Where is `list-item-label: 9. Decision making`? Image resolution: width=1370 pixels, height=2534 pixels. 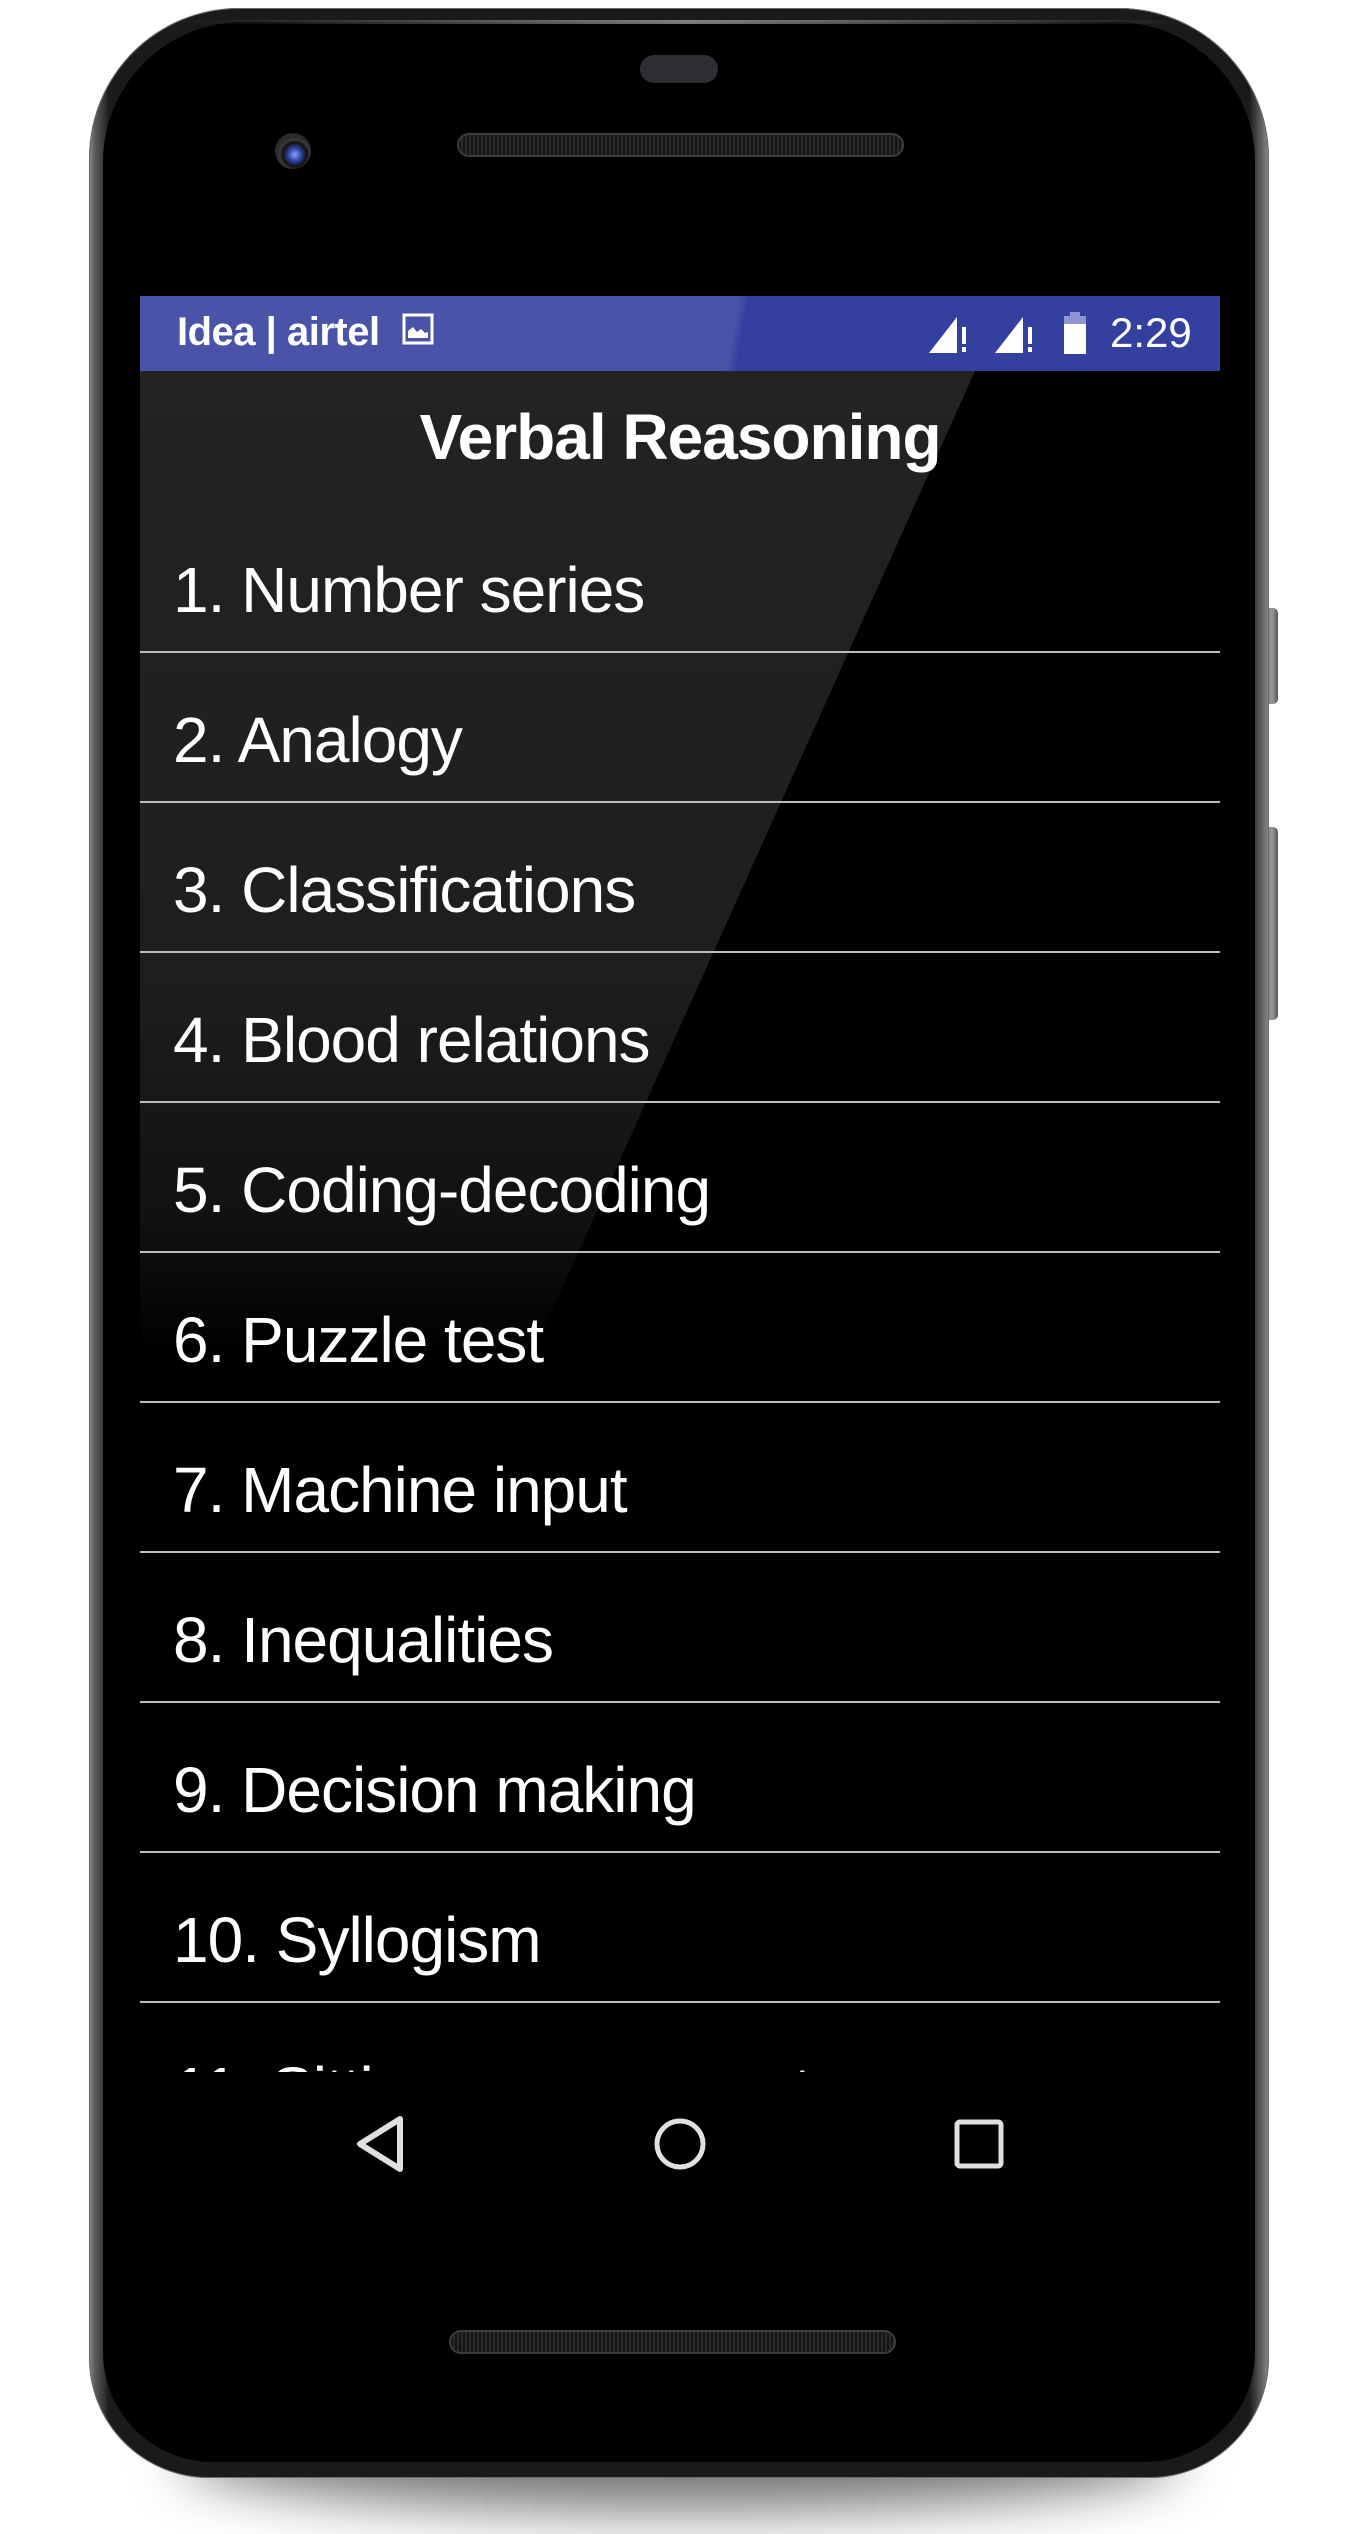
list-item-label: 9. Decision making is located at coordinates (435, 1790).